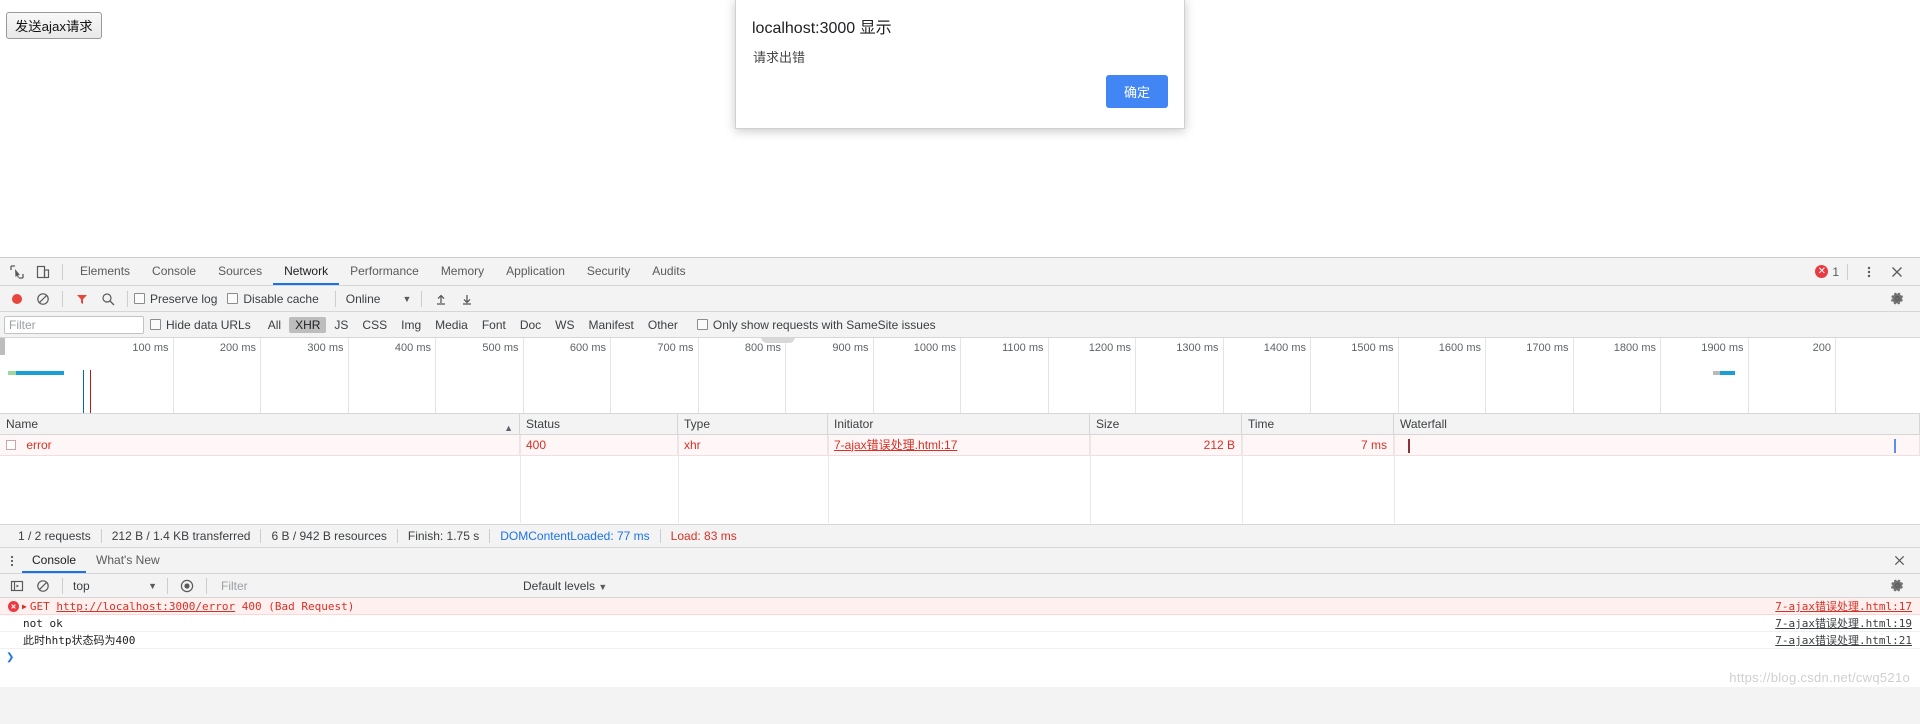  I want to click on error-circle-icon, so click(13, 606).